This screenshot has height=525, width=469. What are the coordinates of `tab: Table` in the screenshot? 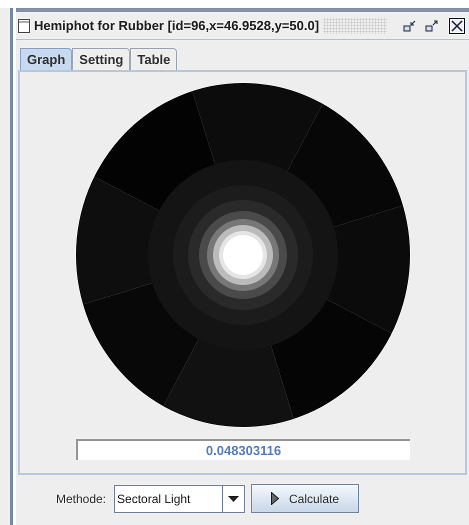 It's located at (154, 59).